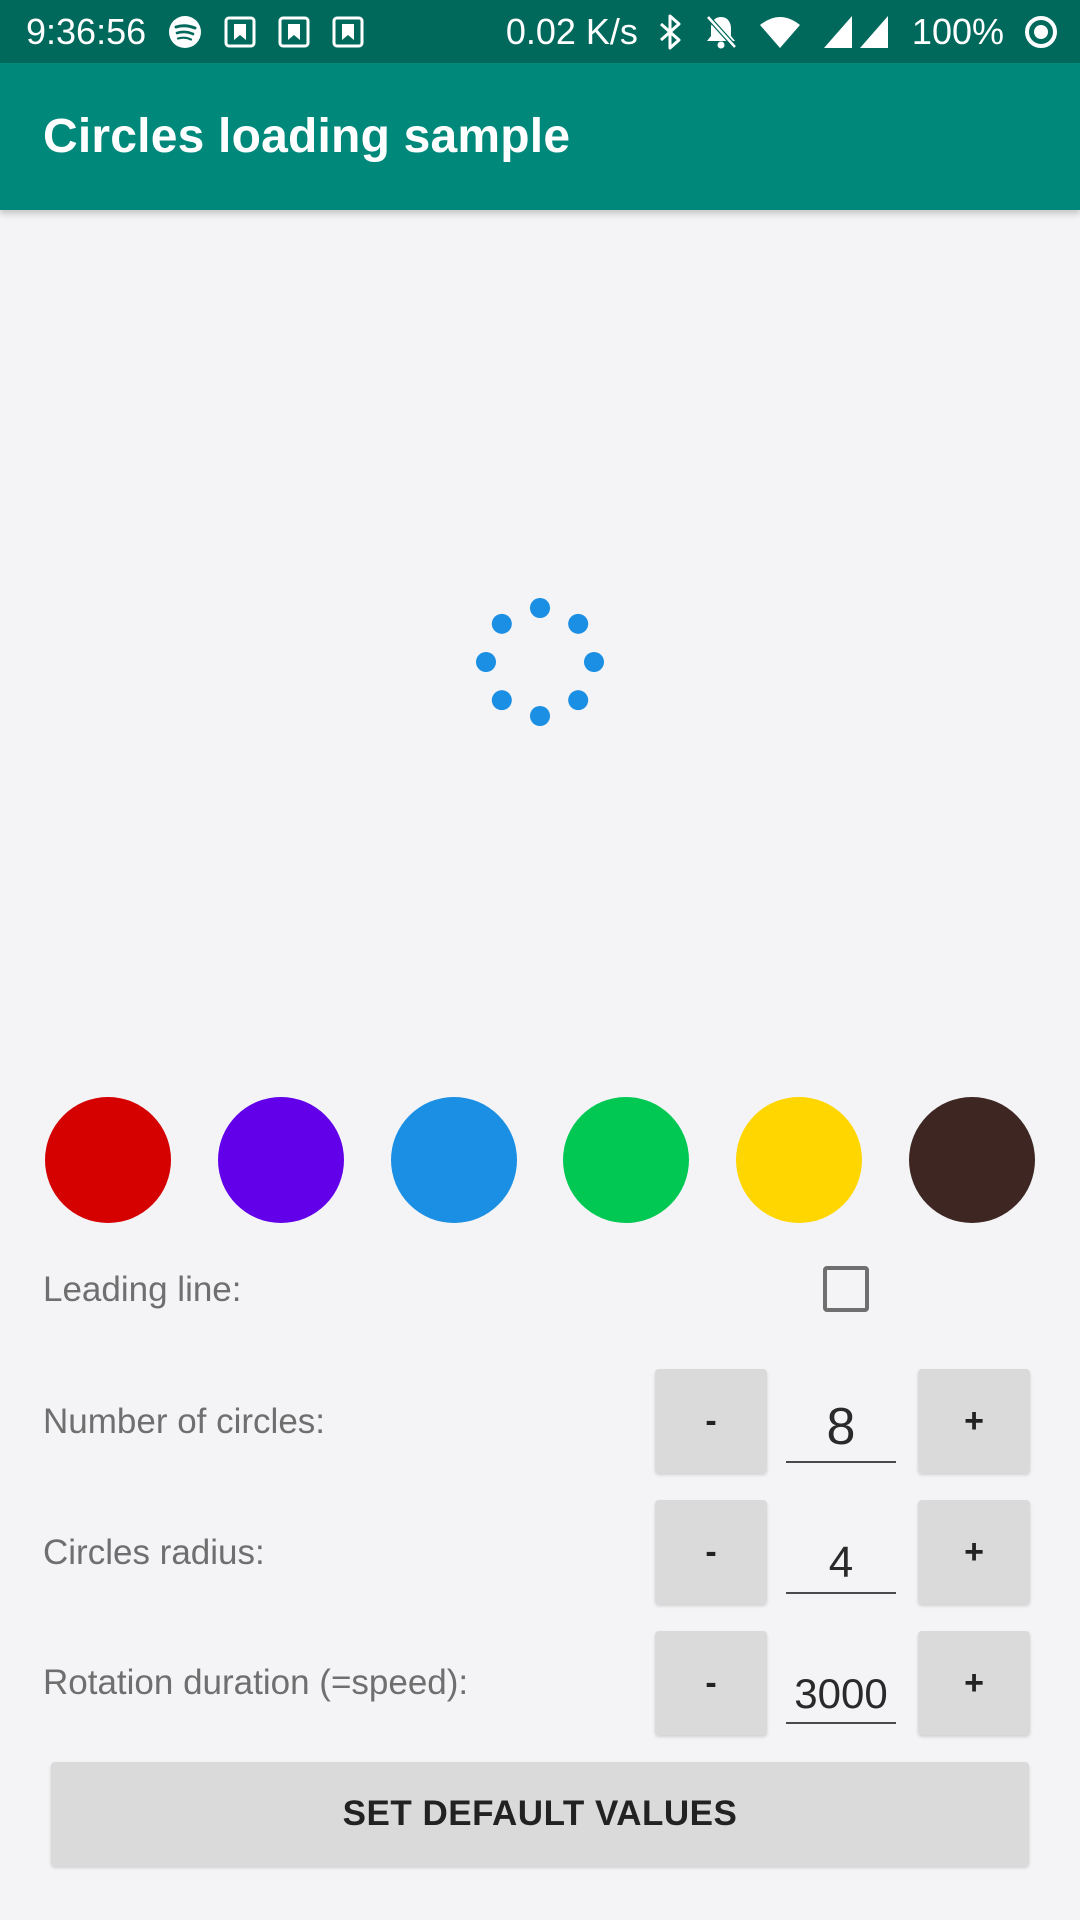 The height and width of the screenshot is (1920, 1080). I want to click on circles-loader, so click(540, 662).